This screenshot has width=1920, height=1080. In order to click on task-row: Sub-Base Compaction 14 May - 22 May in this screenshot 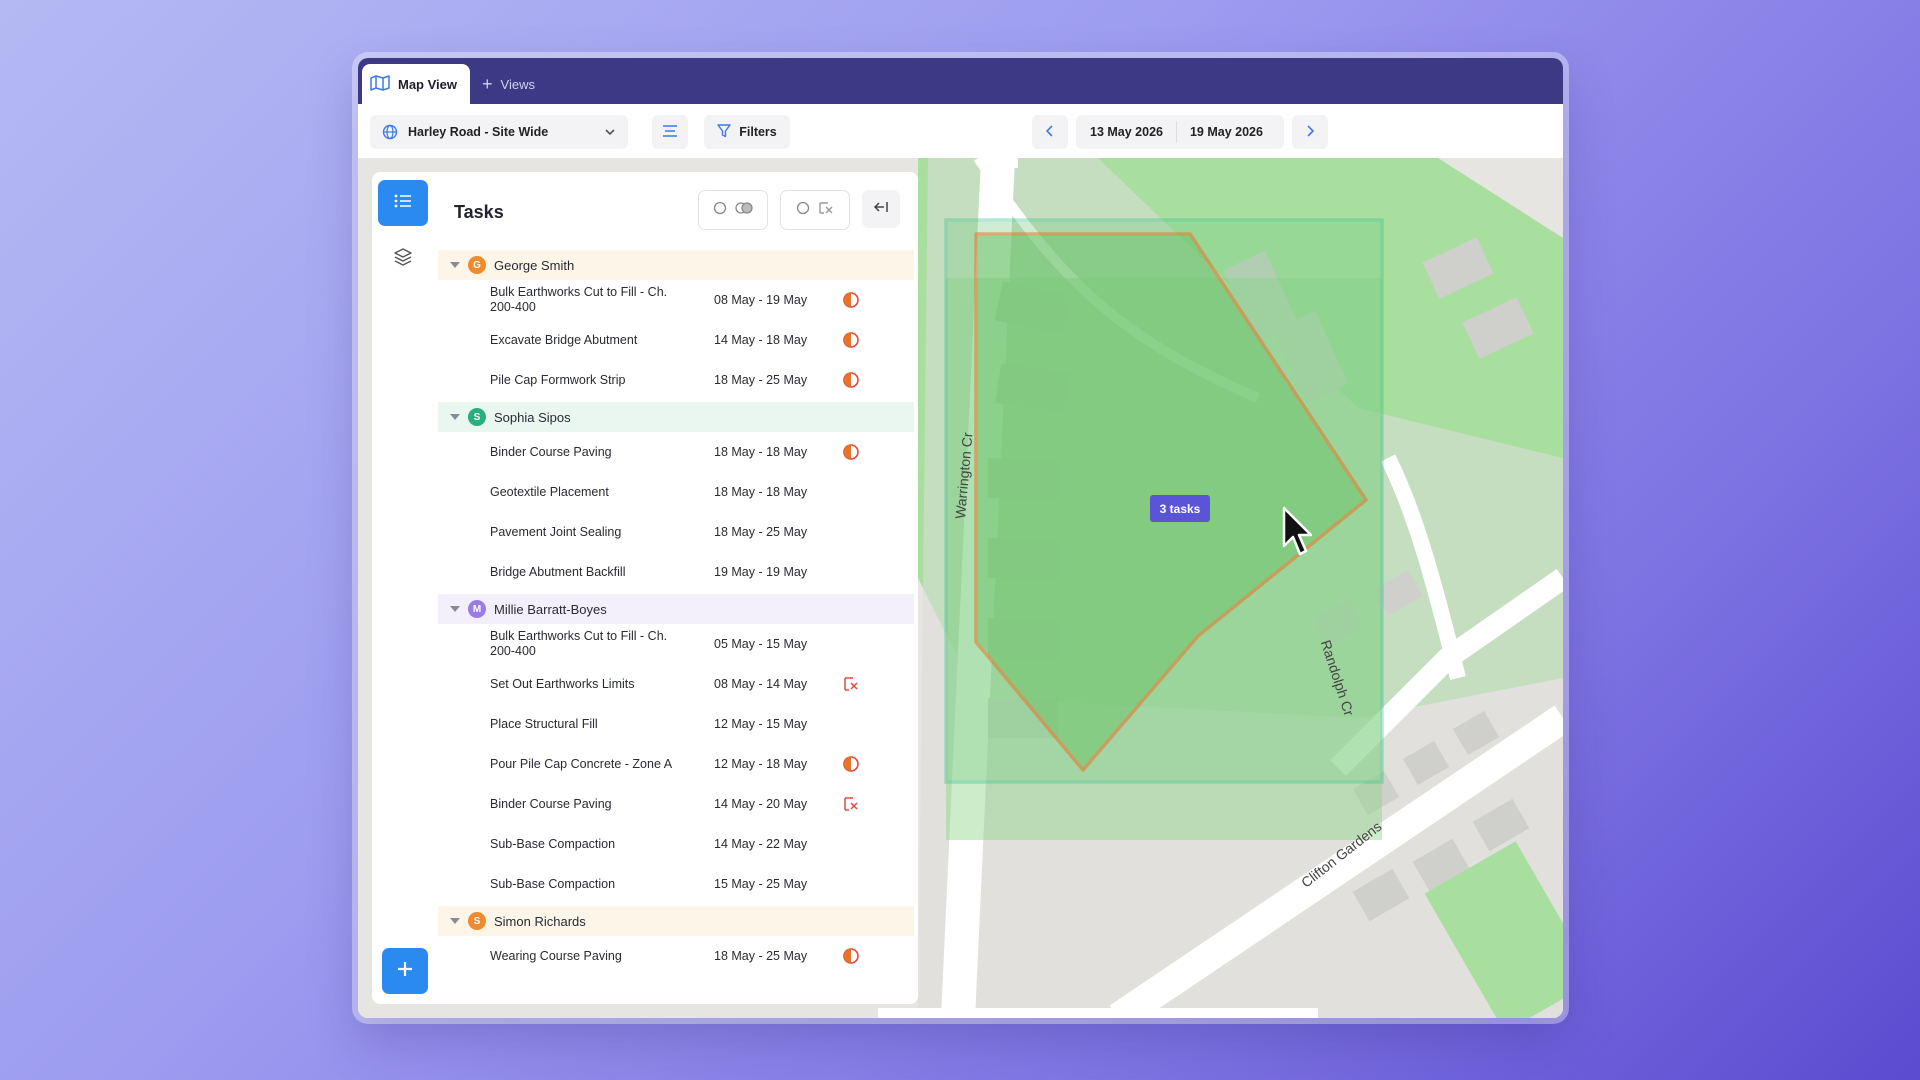, I will do `click(676, 844)`.